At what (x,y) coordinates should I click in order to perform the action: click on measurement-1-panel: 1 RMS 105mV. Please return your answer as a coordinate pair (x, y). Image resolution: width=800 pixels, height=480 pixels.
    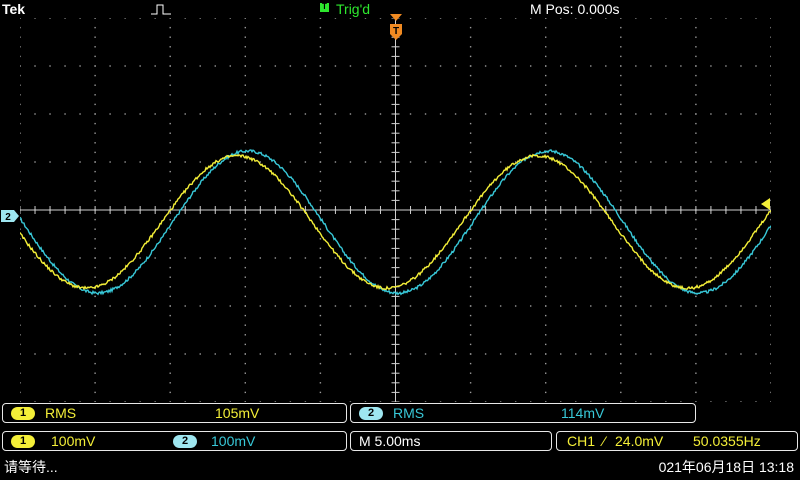
    Looking at the image, I should click on (174, 413).